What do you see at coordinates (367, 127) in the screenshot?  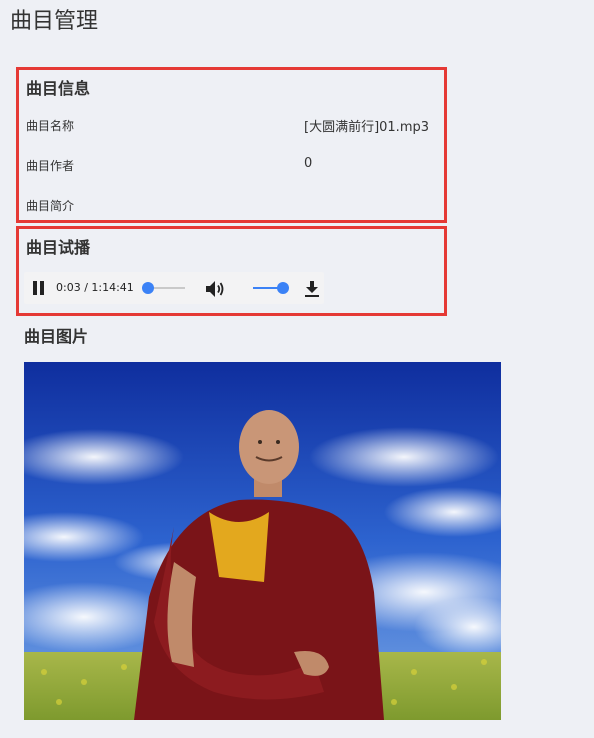 I see `track-name-value: [大圆满前行]01.mp3` at bounding box center [367, 127].